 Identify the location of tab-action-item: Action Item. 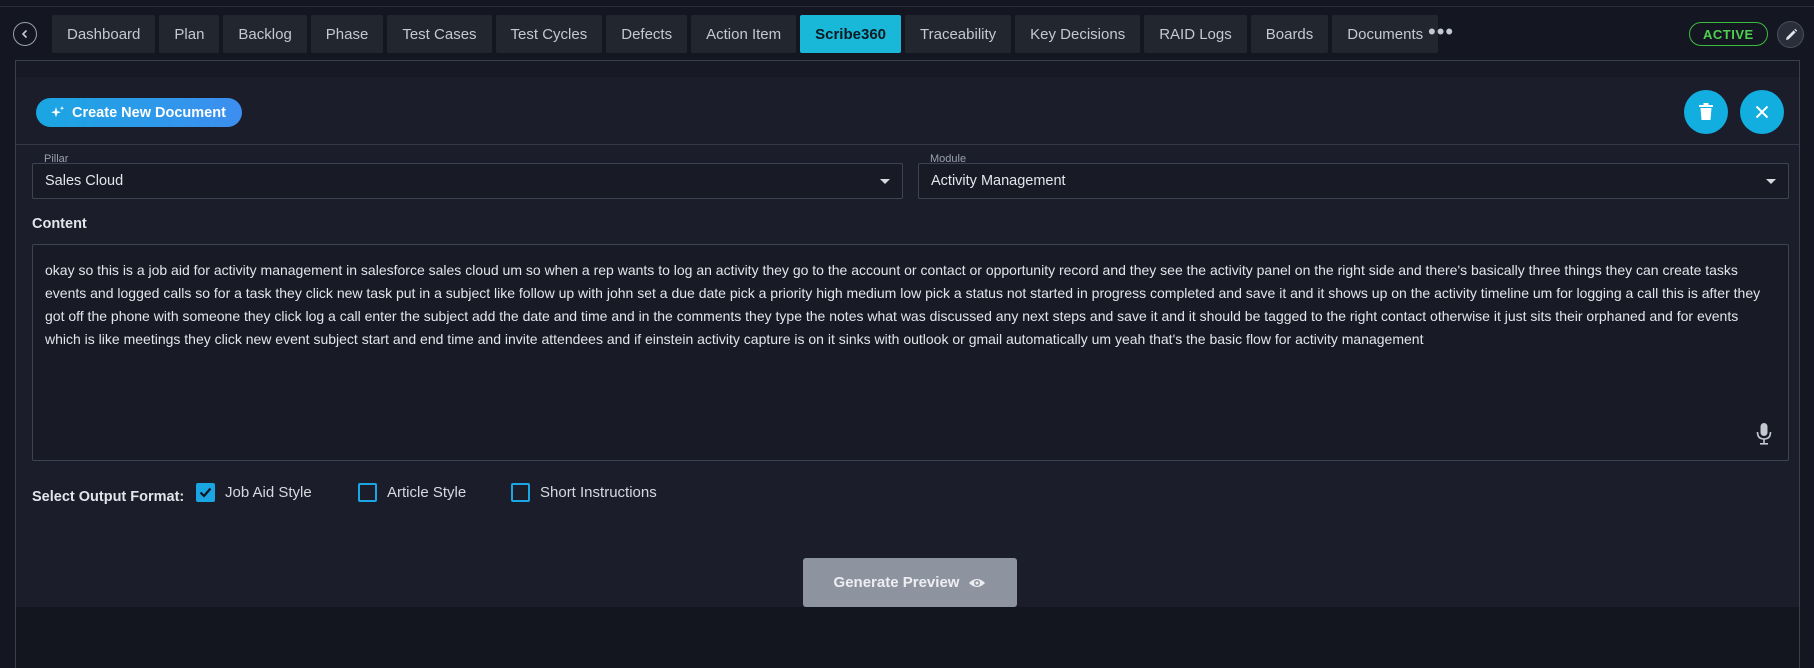
(744, 34).